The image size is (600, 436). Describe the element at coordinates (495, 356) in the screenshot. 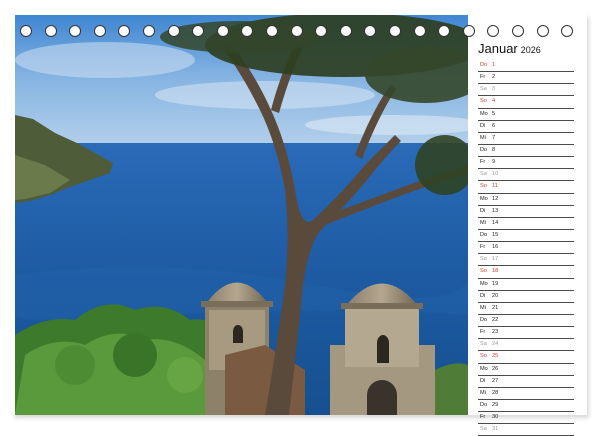

I see `day-number: 25` at that location.